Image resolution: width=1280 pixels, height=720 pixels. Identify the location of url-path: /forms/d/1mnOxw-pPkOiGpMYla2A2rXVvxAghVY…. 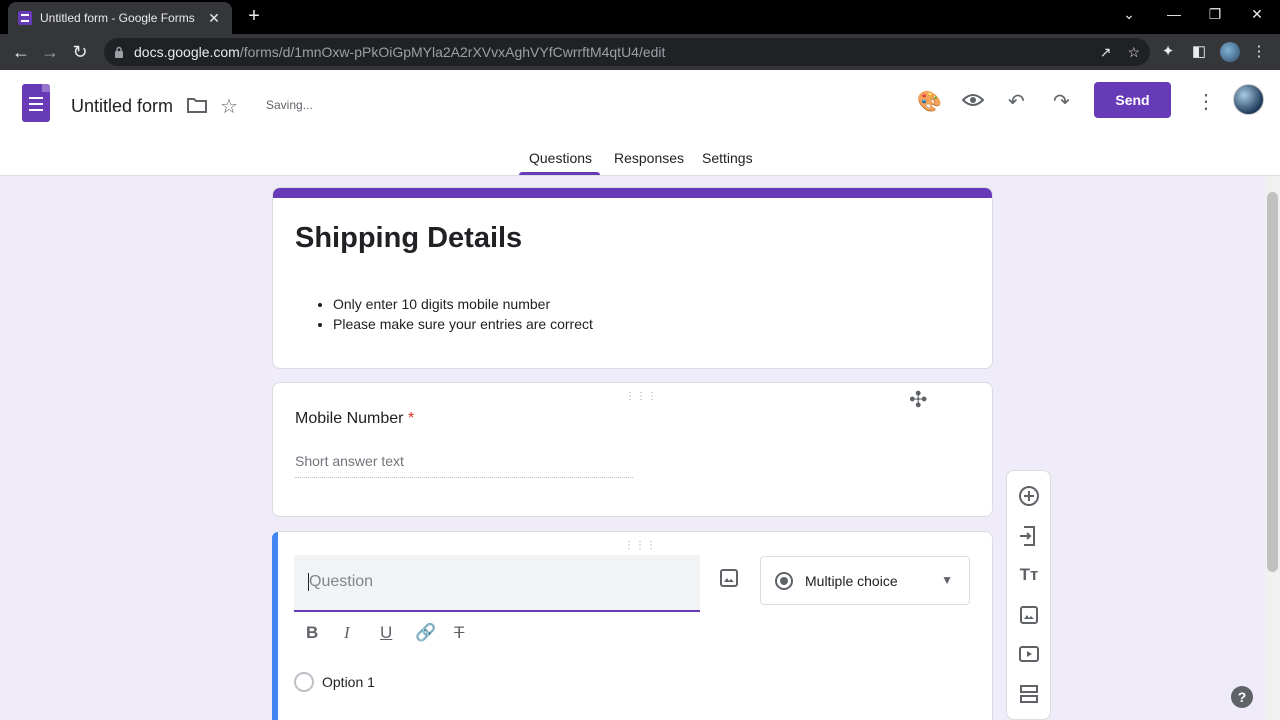
(452, 52).